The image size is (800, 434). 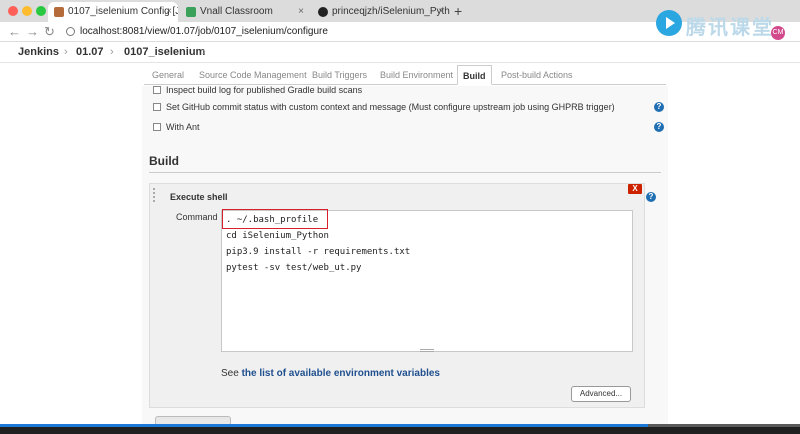 What do you see at coordinates (416, 75) in the screenshot?
I see `tab-build-environment: Build Environment` at bounding box center [416, 75].